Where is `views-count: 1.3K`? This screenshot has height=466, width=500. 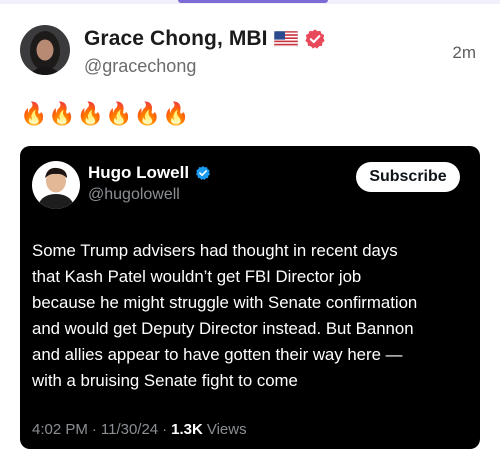 views-count: 1.3K is located at coordinates (187, 429).